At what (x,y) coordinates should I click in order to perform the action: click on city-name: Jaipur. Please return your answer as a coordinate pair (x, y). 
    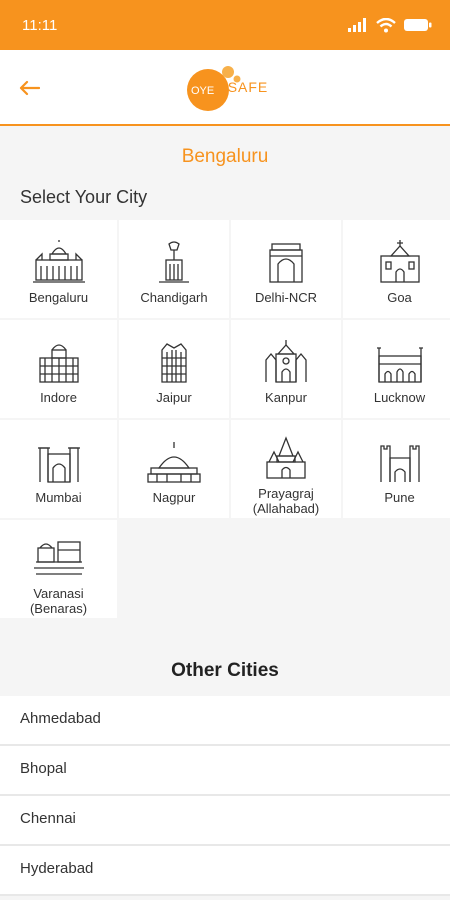
    Looking at the image, I should click on (174, 397).